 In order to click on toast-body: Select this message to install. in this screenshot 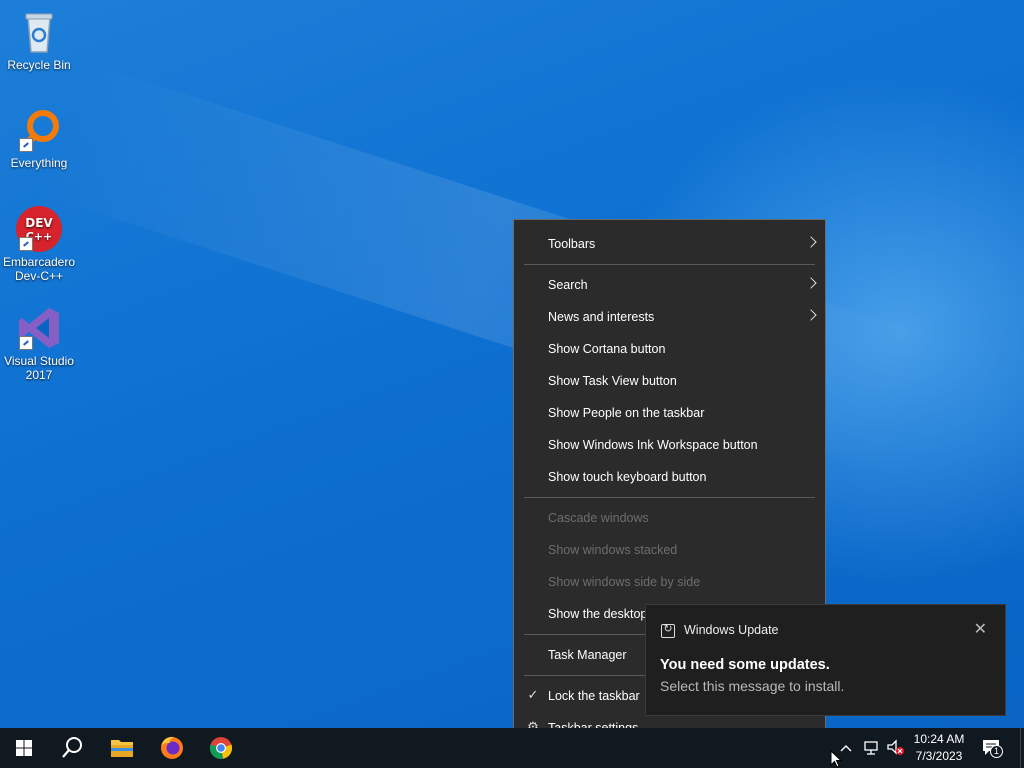, I will do `click(752, 686)`.